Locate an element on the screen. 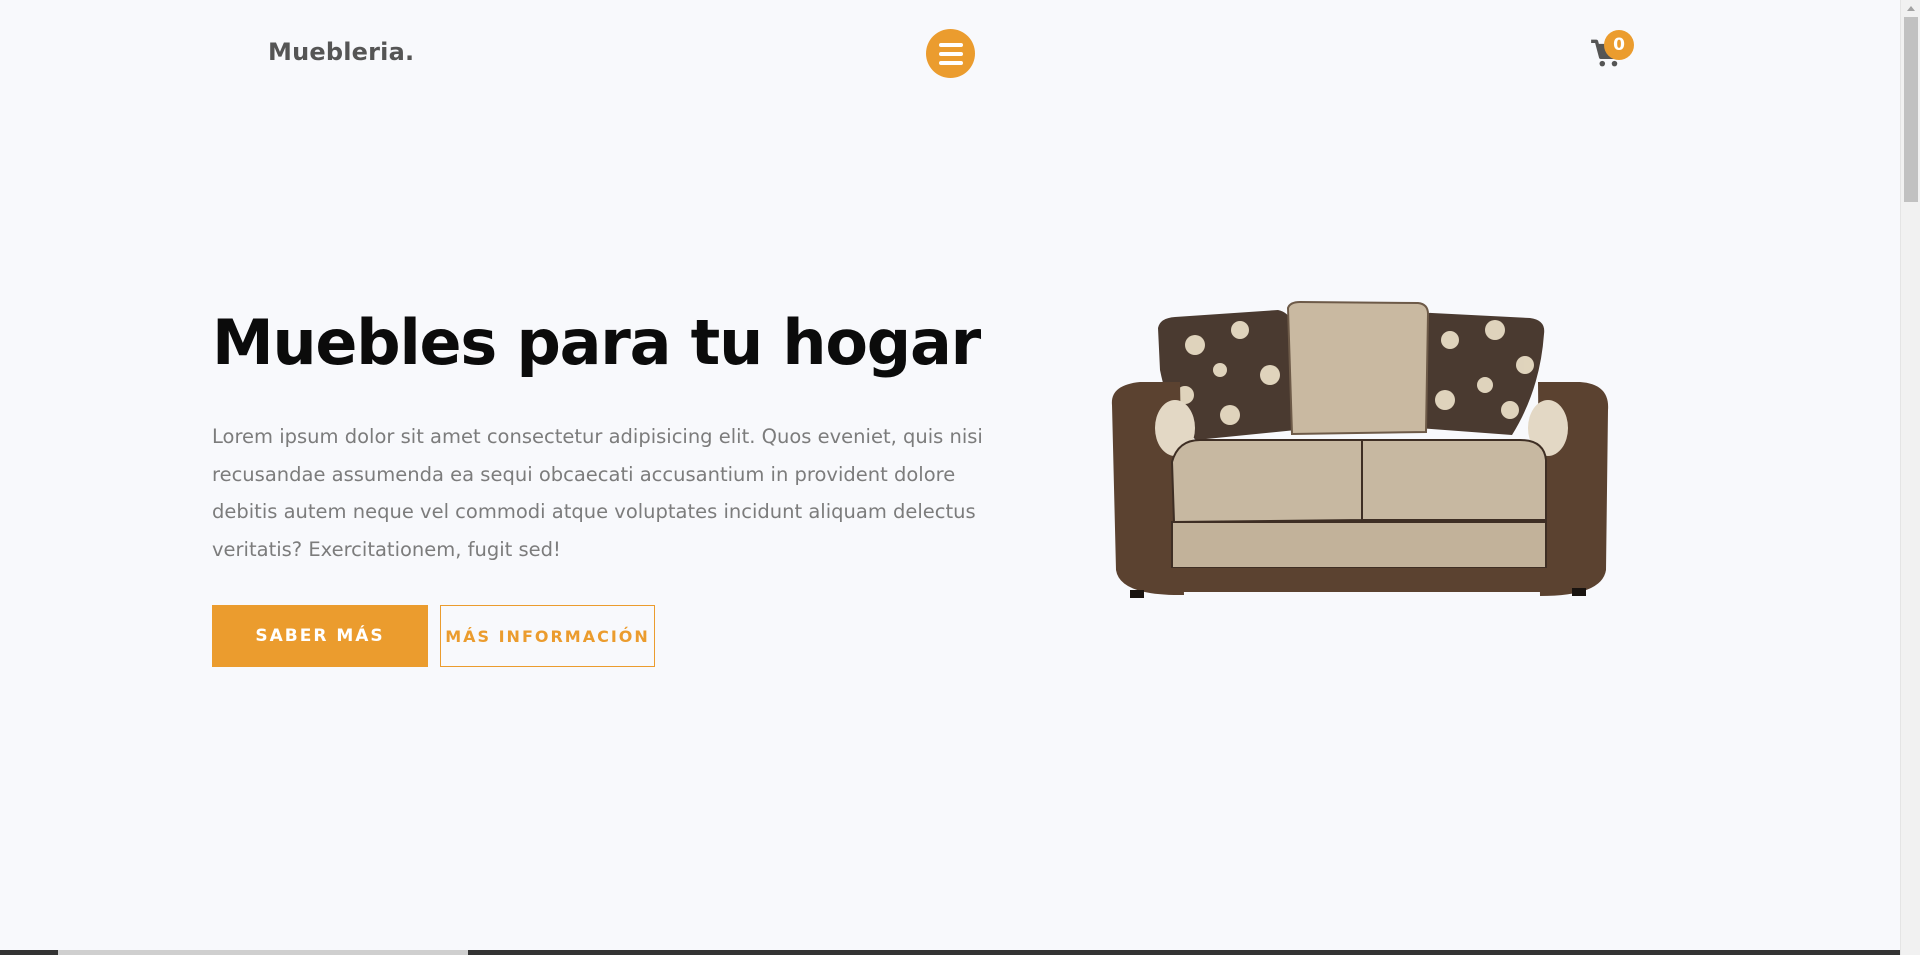 The width and height of the screenshot is (1920, 955). site-logo: Muebleria. is located at coordinates (341, 52).